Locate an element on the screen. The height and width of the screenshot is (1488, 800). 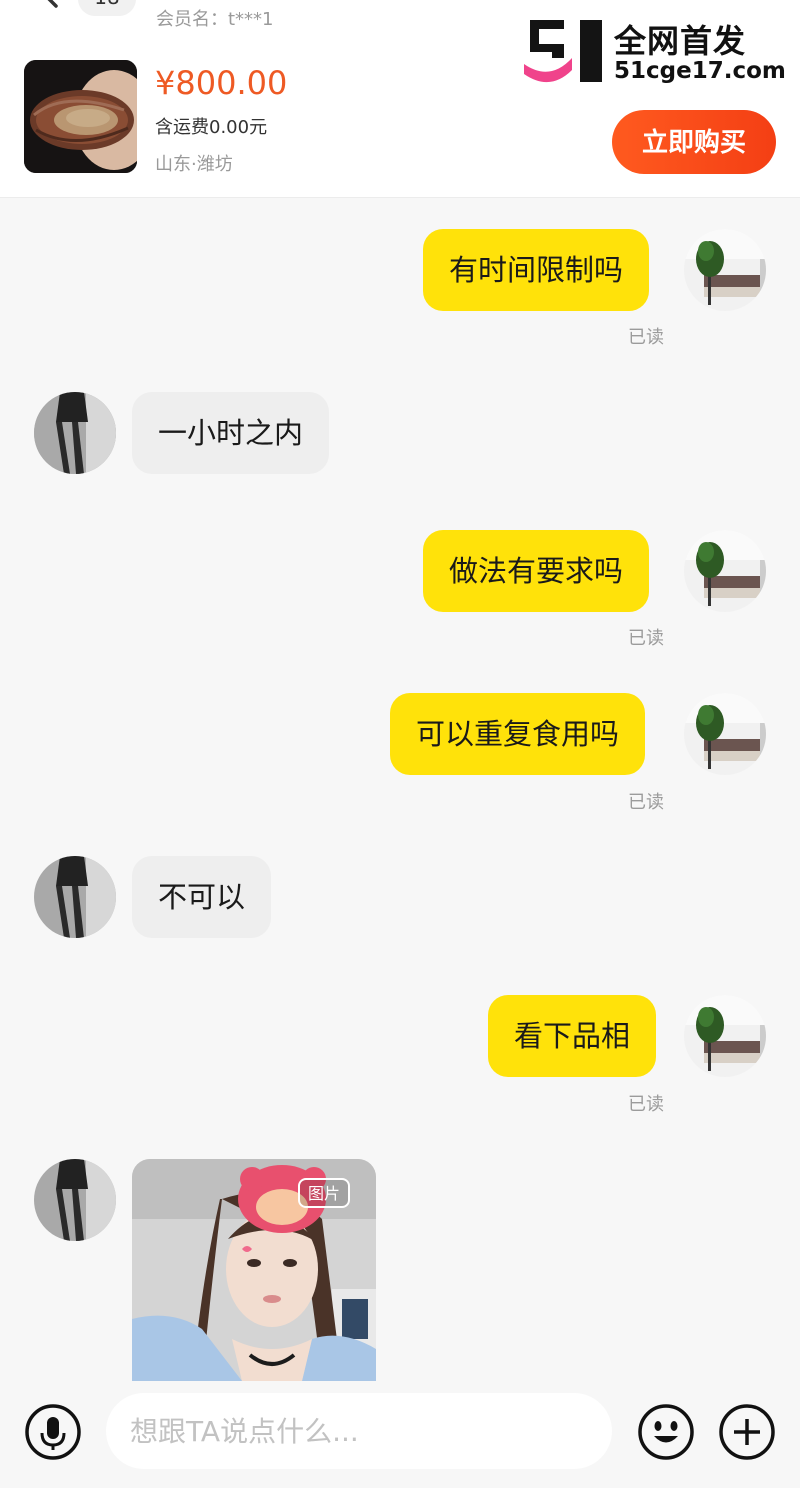
message-bubble-sent: 做法有要求吗 is located at coordinates (536, 571).